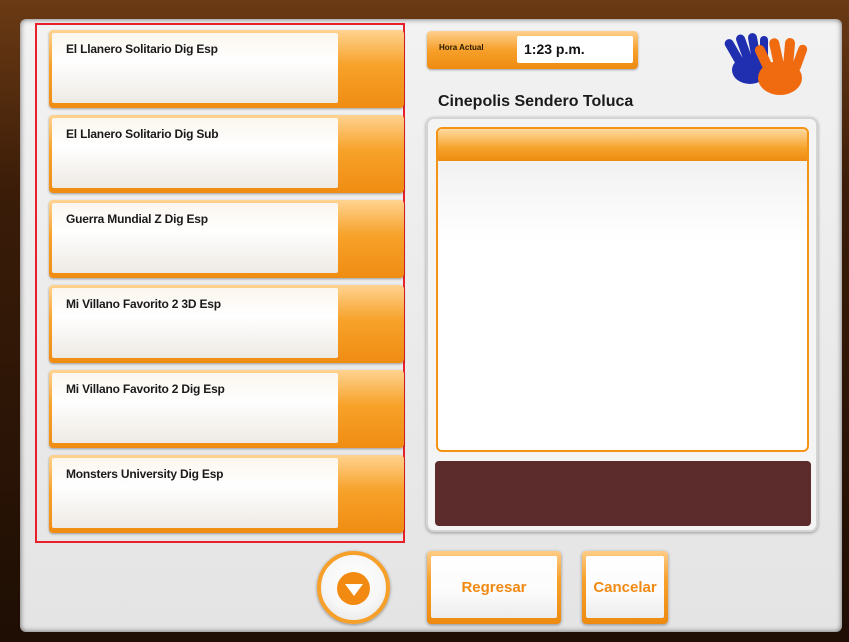  Describe the element at coordinates (353, 587) in the screenshot. I see `scroll-down-button` at that location.